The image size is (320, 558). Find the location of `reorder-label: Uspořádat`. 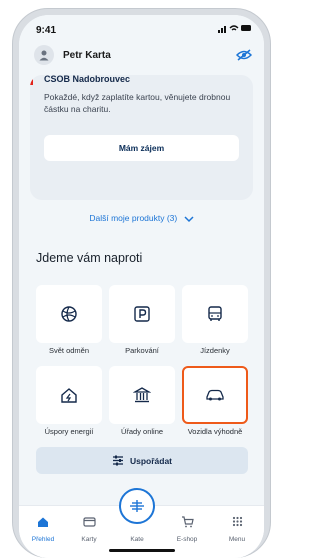

reorder-label: Uspořádat is located at coordinates (151, 460).